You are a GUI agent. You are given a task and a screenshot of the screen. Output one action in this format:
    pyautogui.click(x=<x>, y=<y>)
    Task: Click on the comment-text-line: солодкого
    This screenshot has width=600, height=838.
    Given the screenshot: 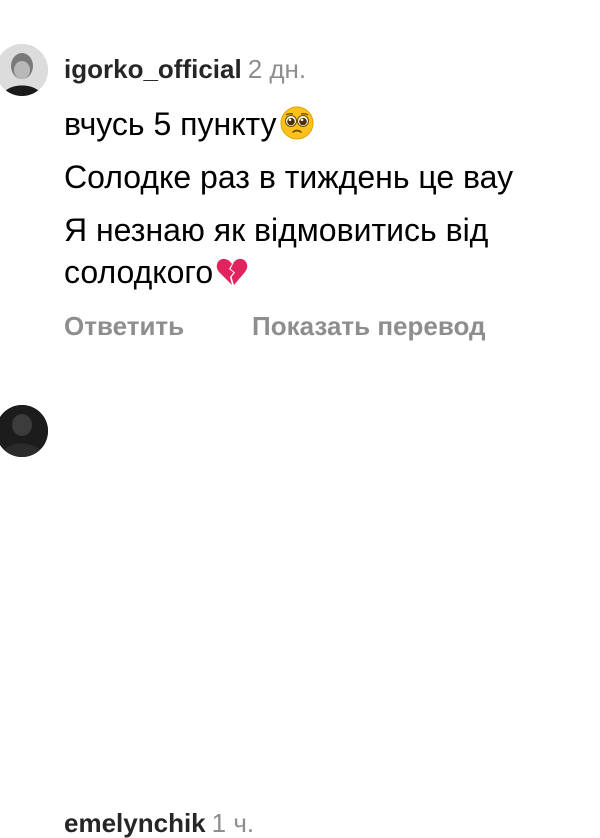 What is the action you would take?
    pyautogui.click(x=156, y=274)
    